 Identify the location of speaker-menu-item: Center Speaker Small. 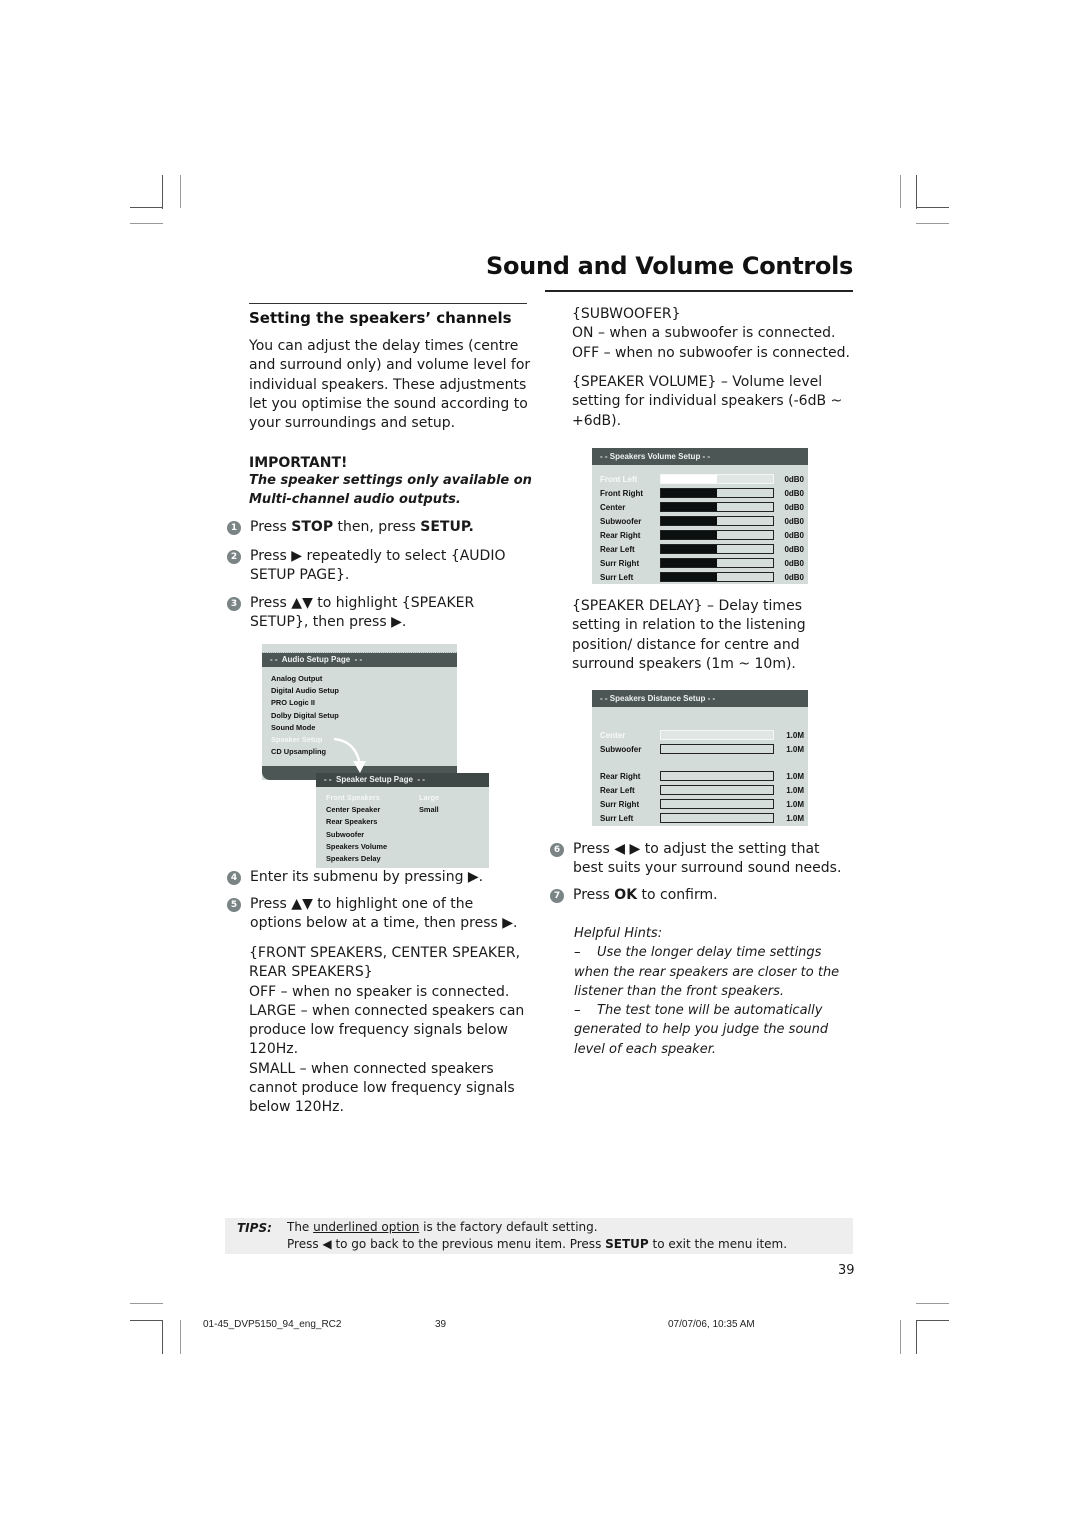
(407, 810).